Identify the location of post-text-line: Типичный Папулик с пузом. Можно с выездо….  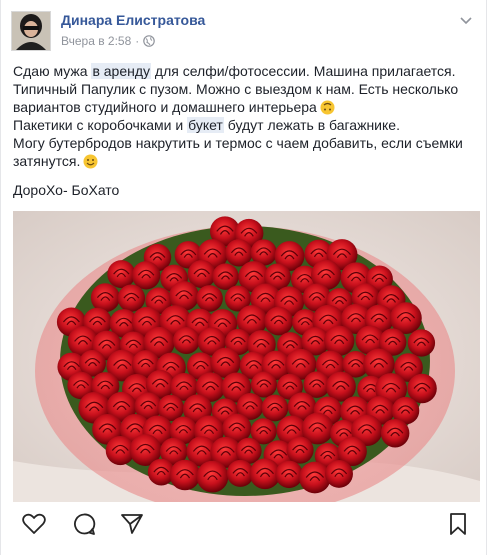
(236, 98).